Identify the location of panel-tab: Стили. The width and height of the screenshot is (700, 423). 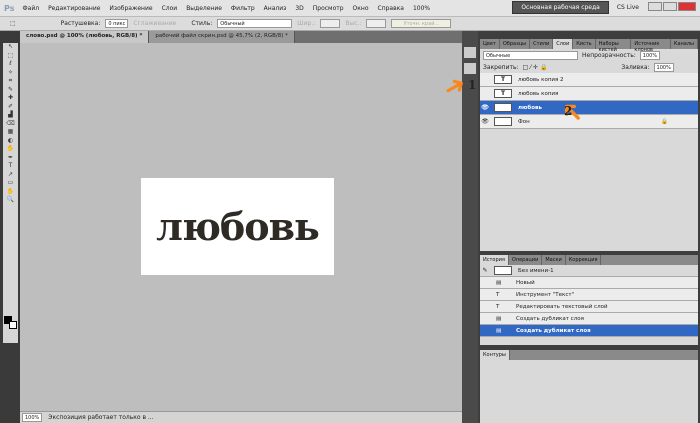
(542, 44).